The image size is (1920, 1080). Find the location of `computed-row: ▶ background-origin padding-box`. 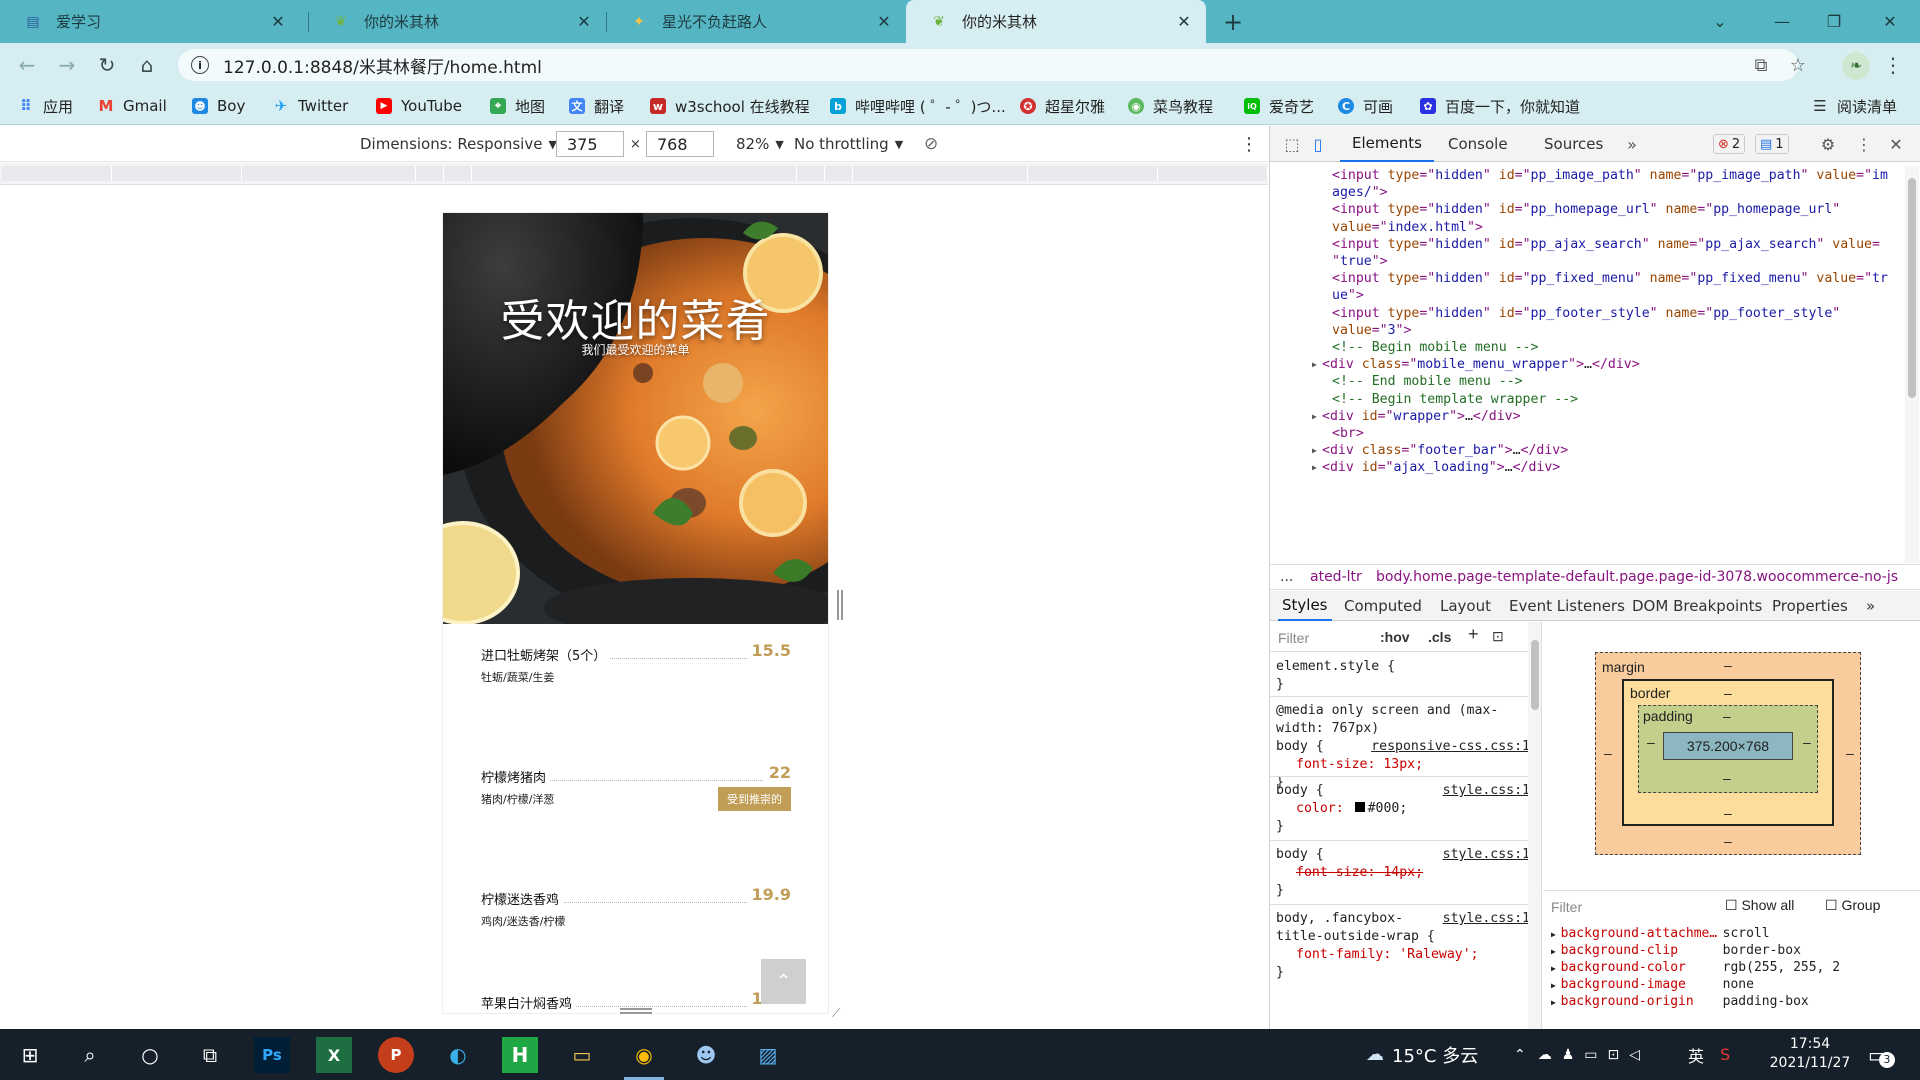

computed-row: ▶ background-origin padding-box is located at coordinates (1680, 1003).